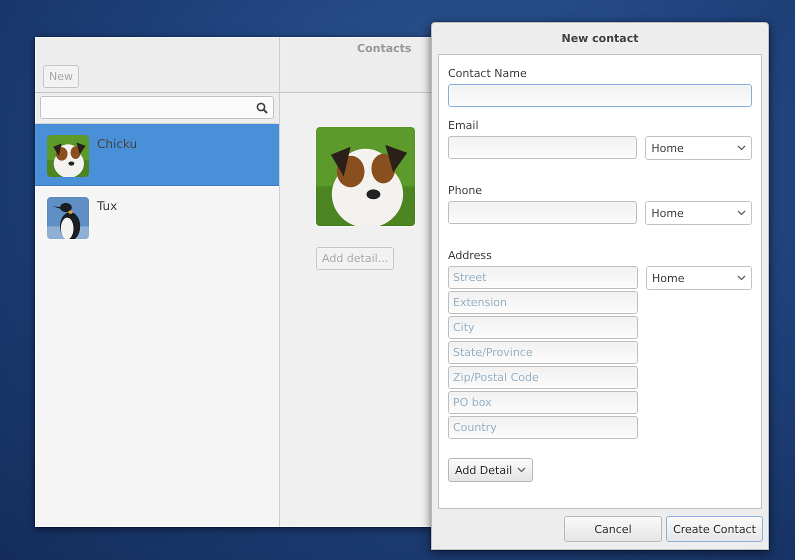  What do you see at coordinates (543, 212) in the screenshot?
I see `phone-field` at bounding box center [543, 212].